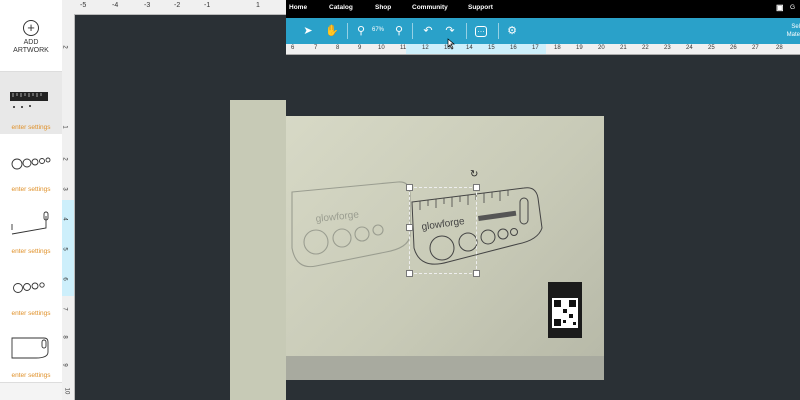 The image size is (800, 400). Describe the element at coordinates (30, 223) in the screenshot. I see `outline-thumbnail-icon` at that location.